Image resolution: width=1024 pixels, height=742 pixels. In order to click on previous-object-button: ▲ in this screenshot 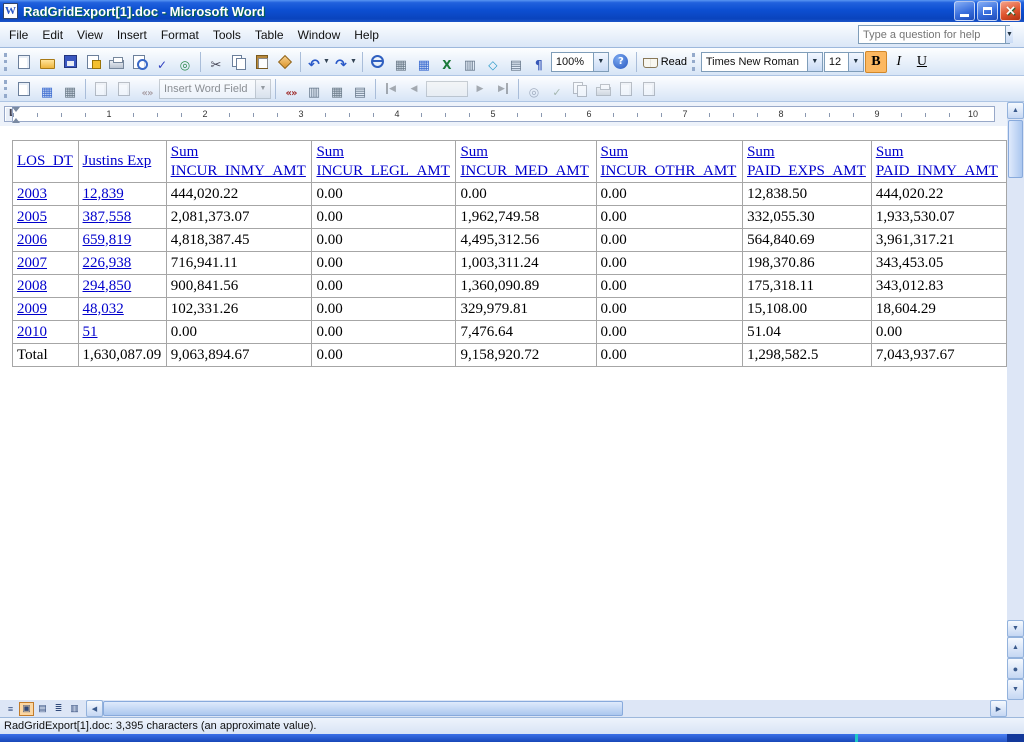, I will do `click(1015, 647)`.